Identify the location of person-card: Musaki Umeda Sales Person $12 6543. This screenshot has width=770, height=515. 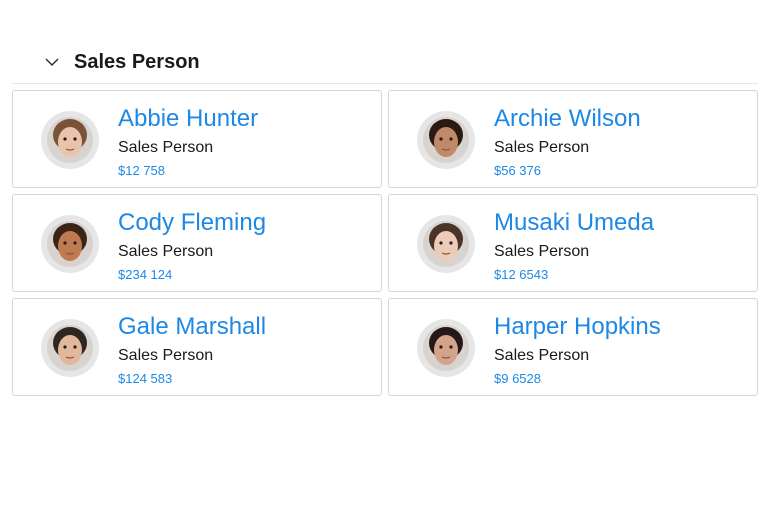
(573, 243).